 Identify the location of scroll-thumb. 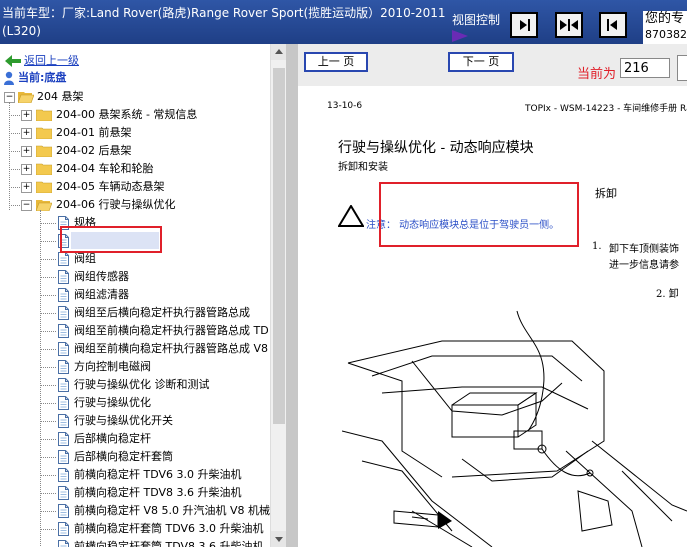
(279, 246).